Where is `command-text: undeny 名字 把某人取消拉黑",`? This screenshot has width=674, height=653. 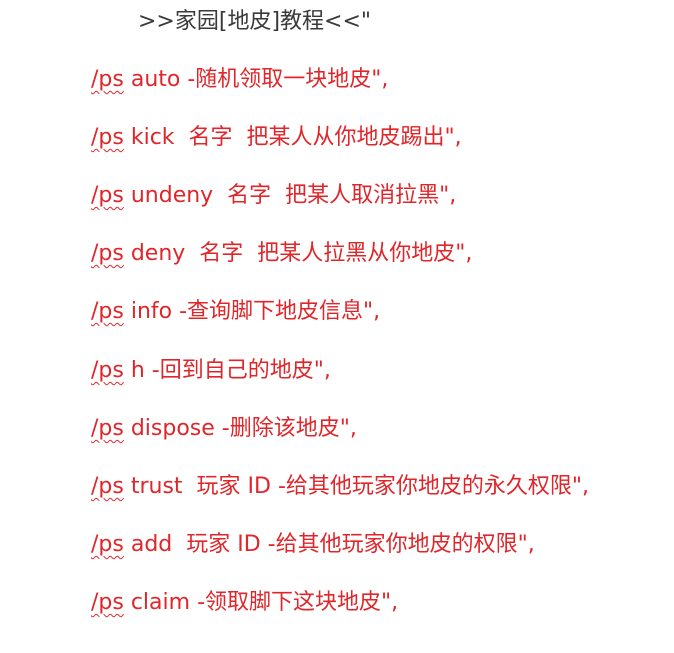
command-text: undeny 名字 把某人取消拉黑", is located at coordinates (290, 195).